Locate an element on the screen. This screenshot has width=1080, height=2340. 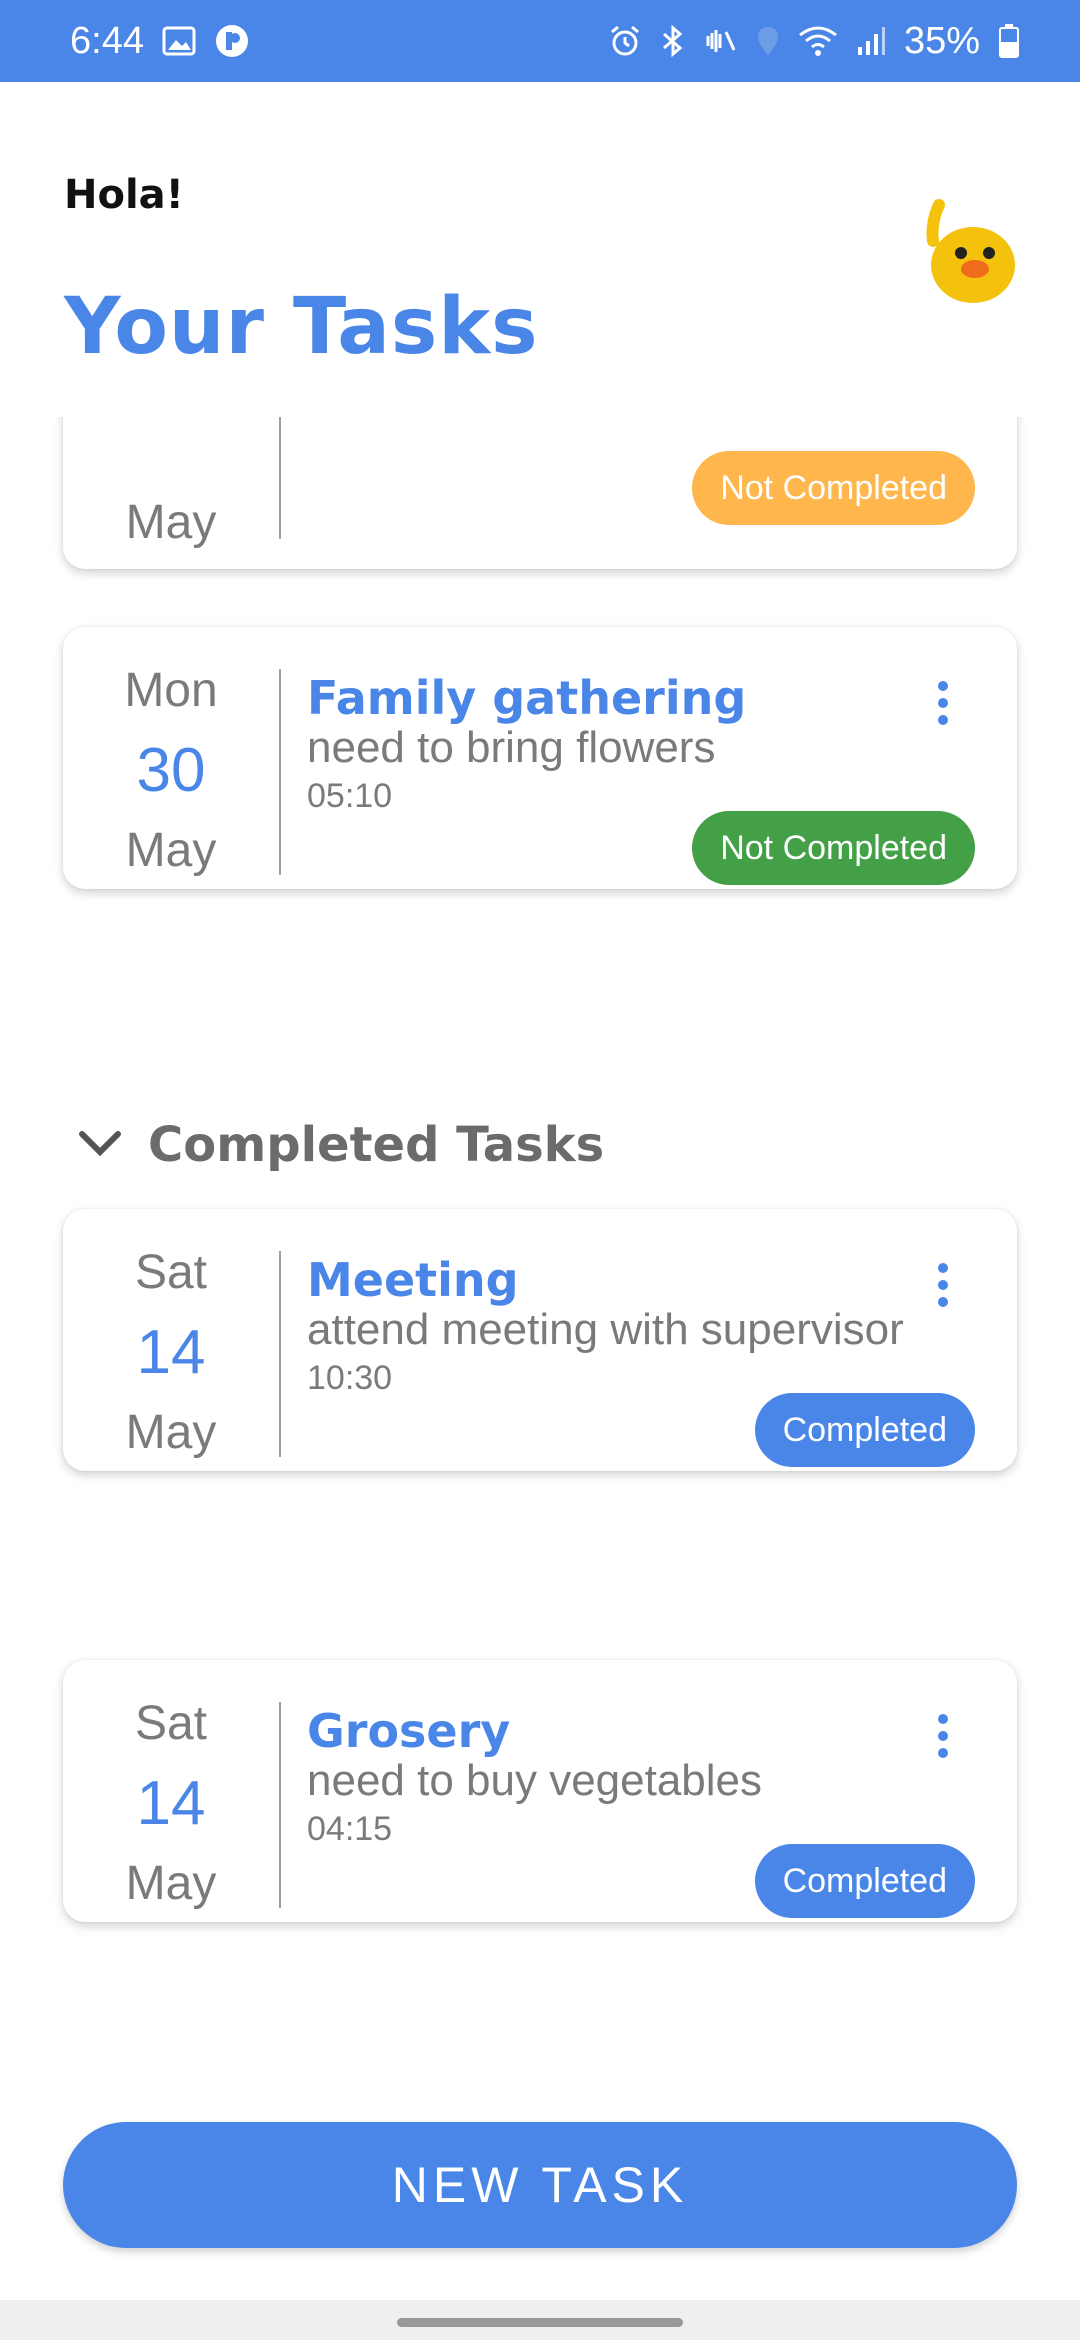
wifi-icon is located at coordinates (818, 41).